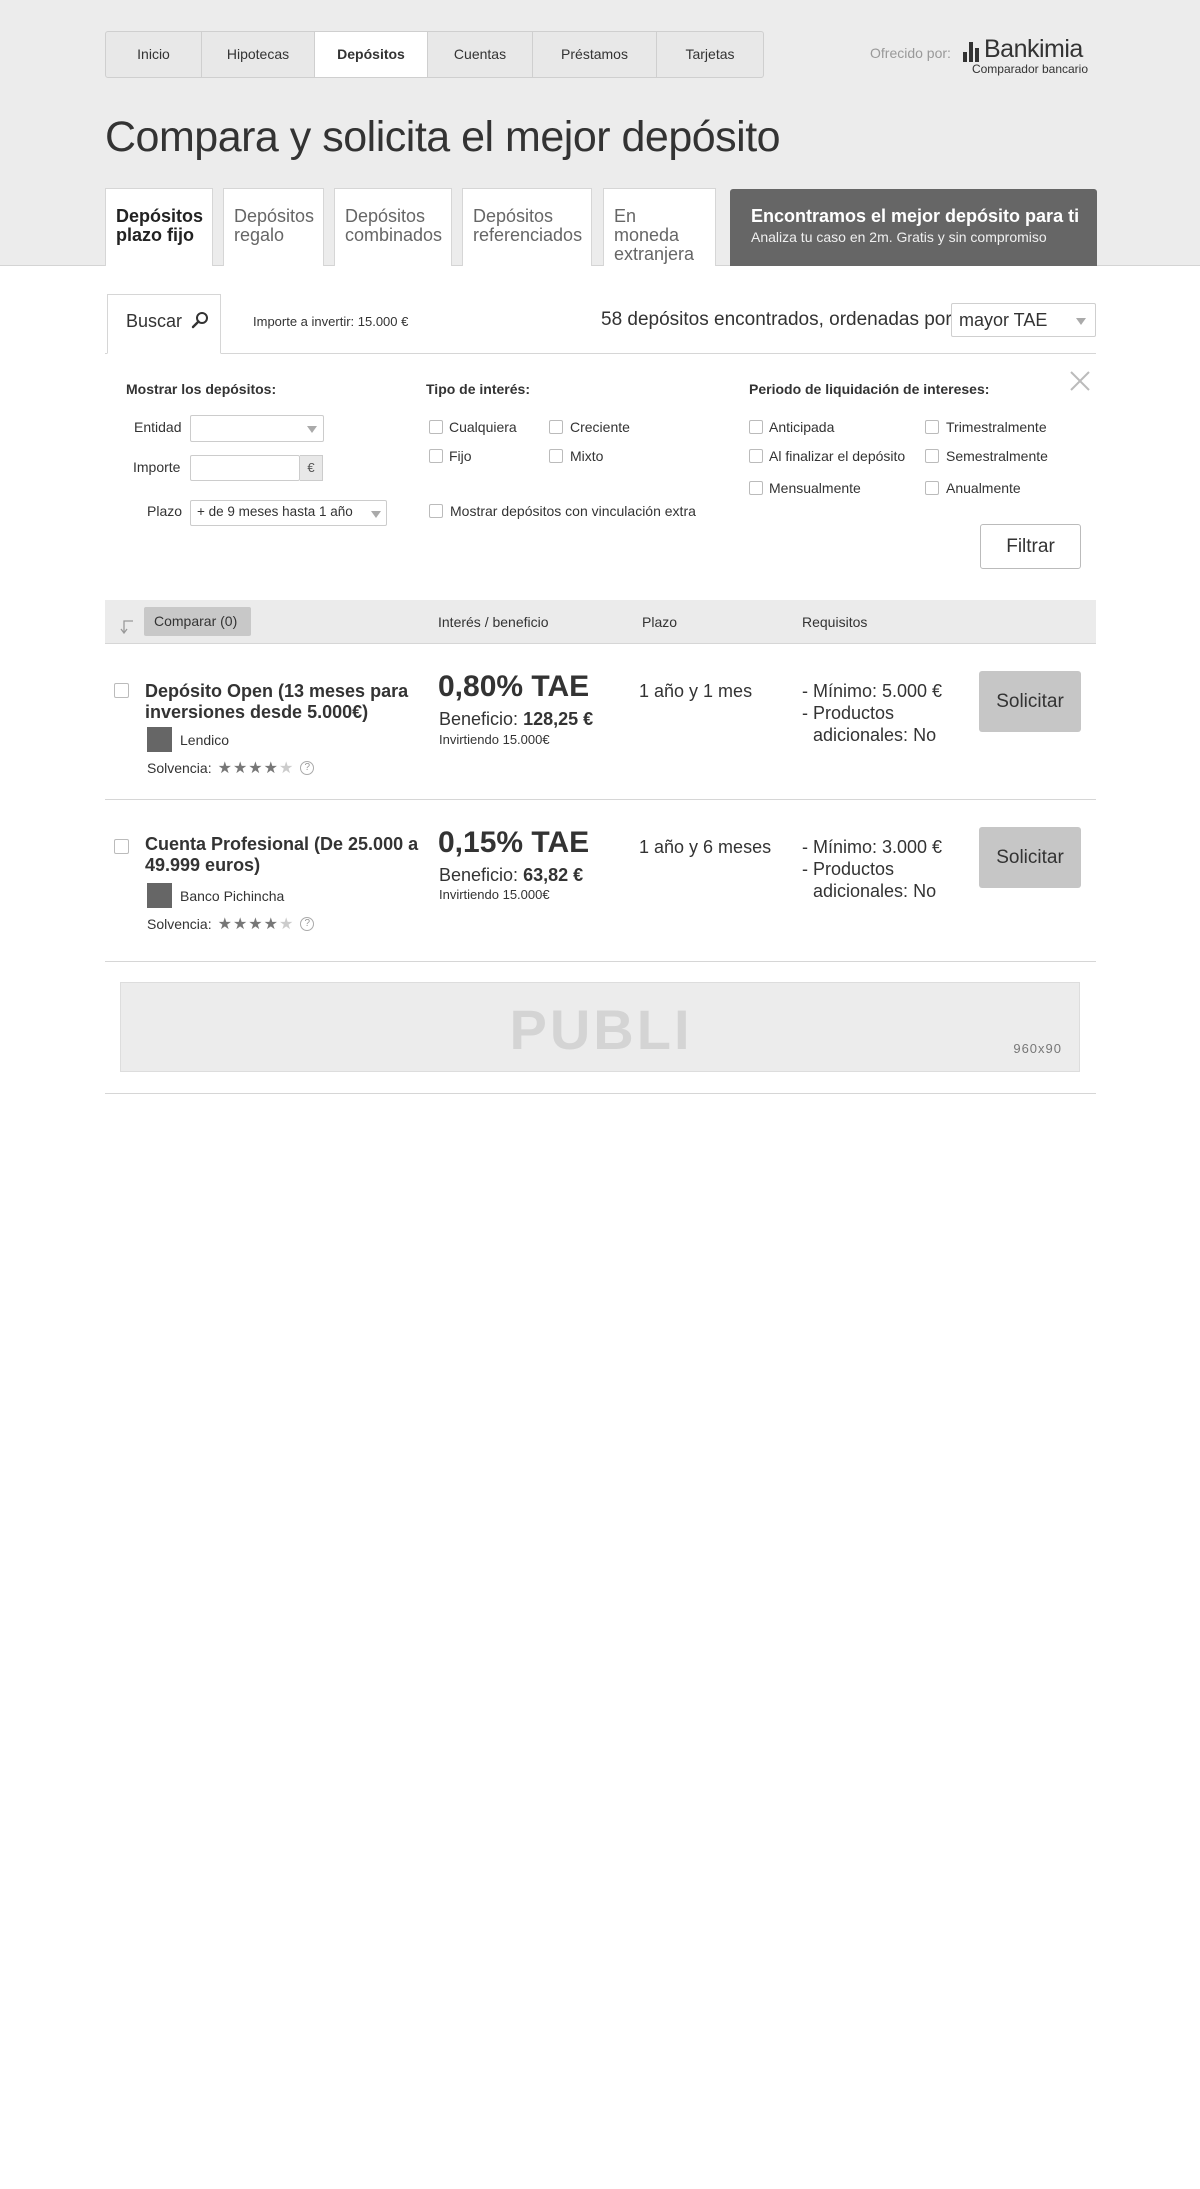 This screenshot has width=1200, height=2189. What do you see at coordinates (983, 488) in the screenshot?
I see `anual-label: Anualmente` at bounding box center [983, 488].